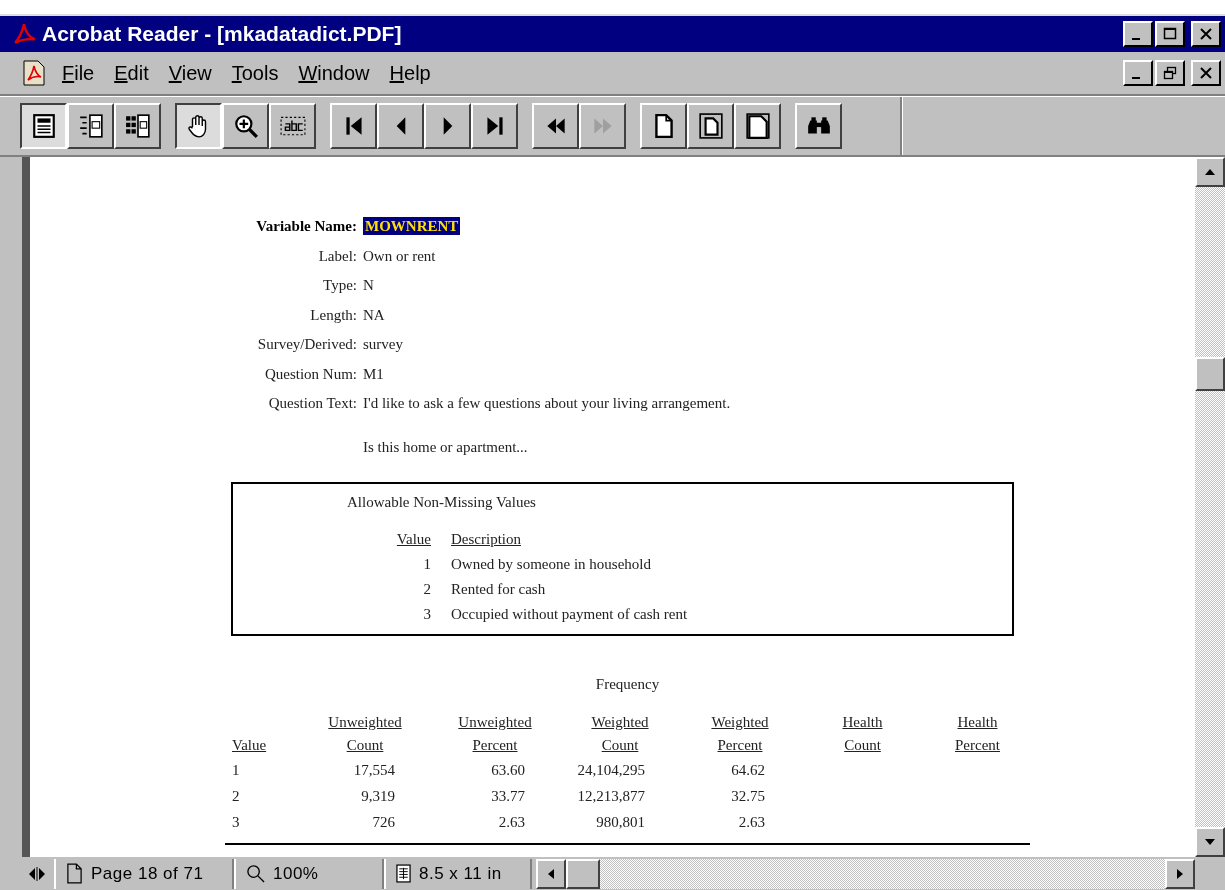 Image resolution: width=1225 pixels, height=890 pixels. Describe the element at coordinates (374, 314) in the screenshot. I see `field-value: NA` at that location.